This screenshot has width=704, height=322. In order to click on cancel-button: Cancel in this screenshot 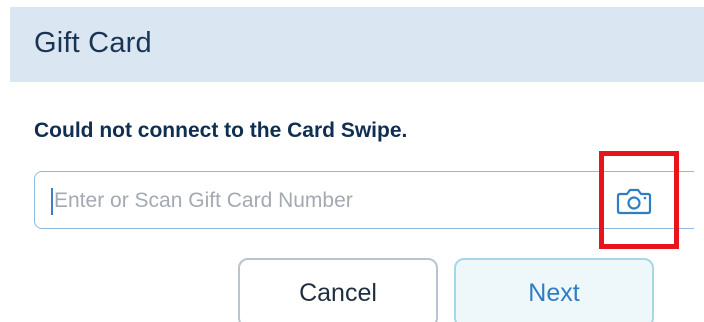, I will do `click(338, 290)`.